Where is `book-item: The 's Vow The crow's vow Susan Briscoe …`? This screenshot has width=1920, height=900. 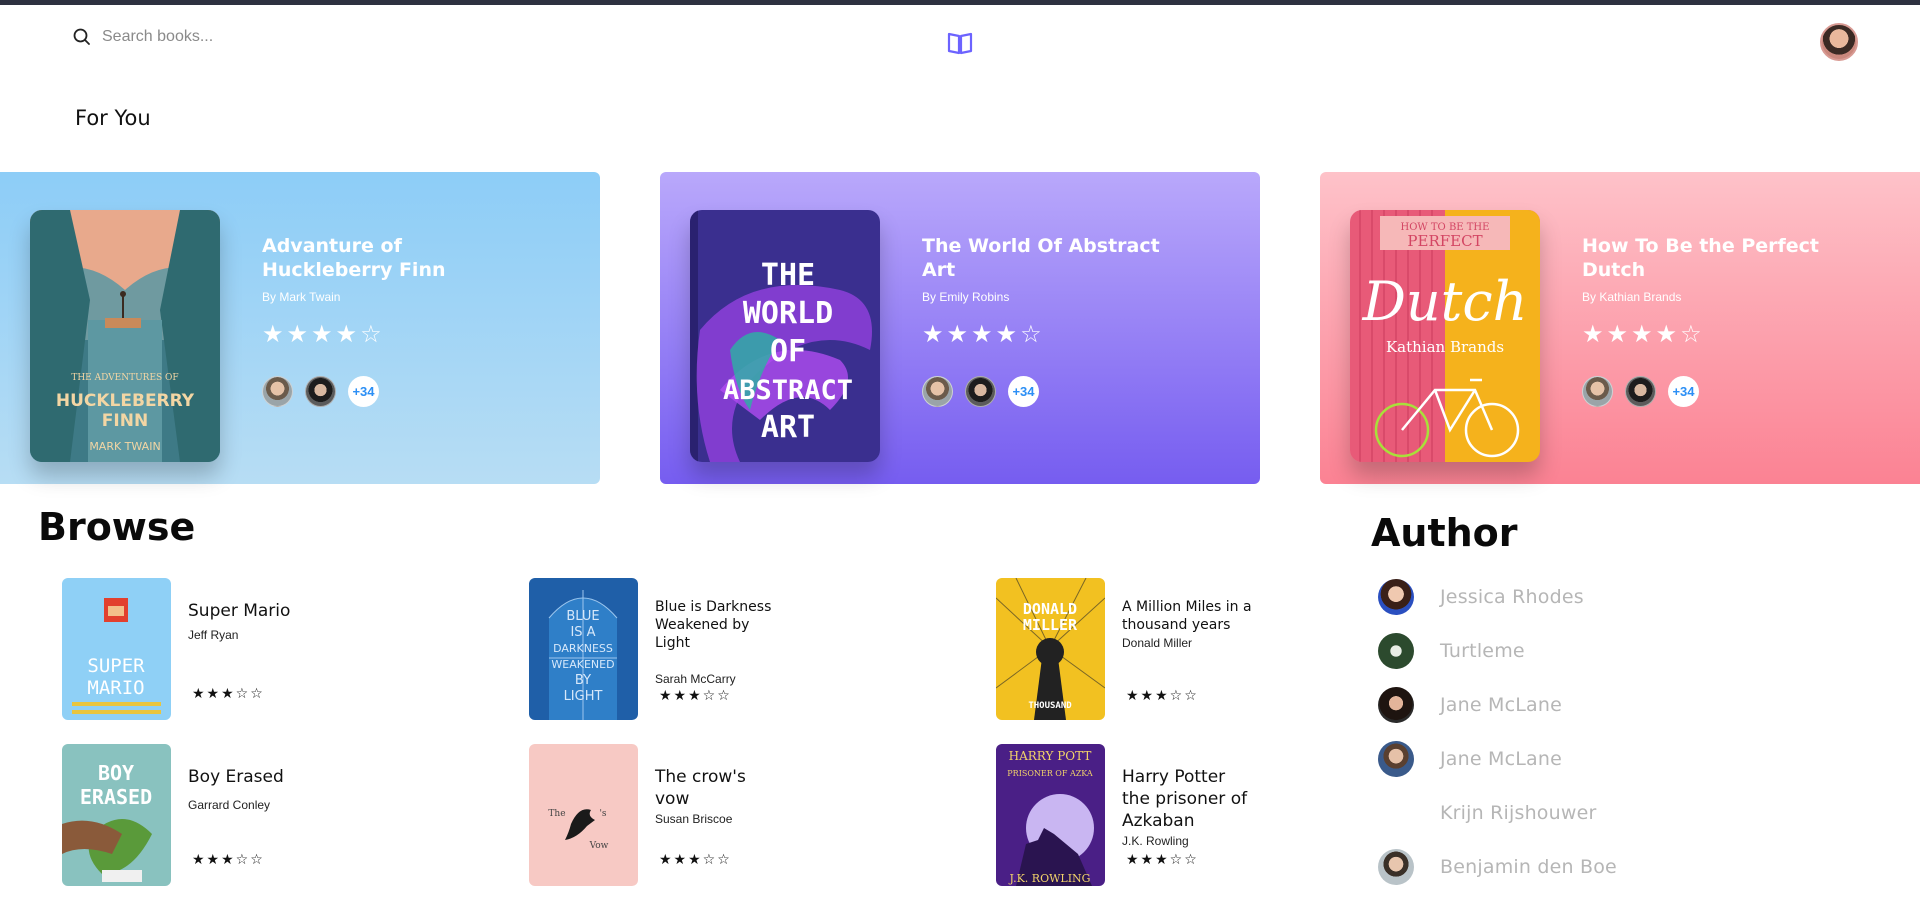 book-item: The 's Vow The crow's vow Susan Briscoe … is located at coordinates (694, 815).